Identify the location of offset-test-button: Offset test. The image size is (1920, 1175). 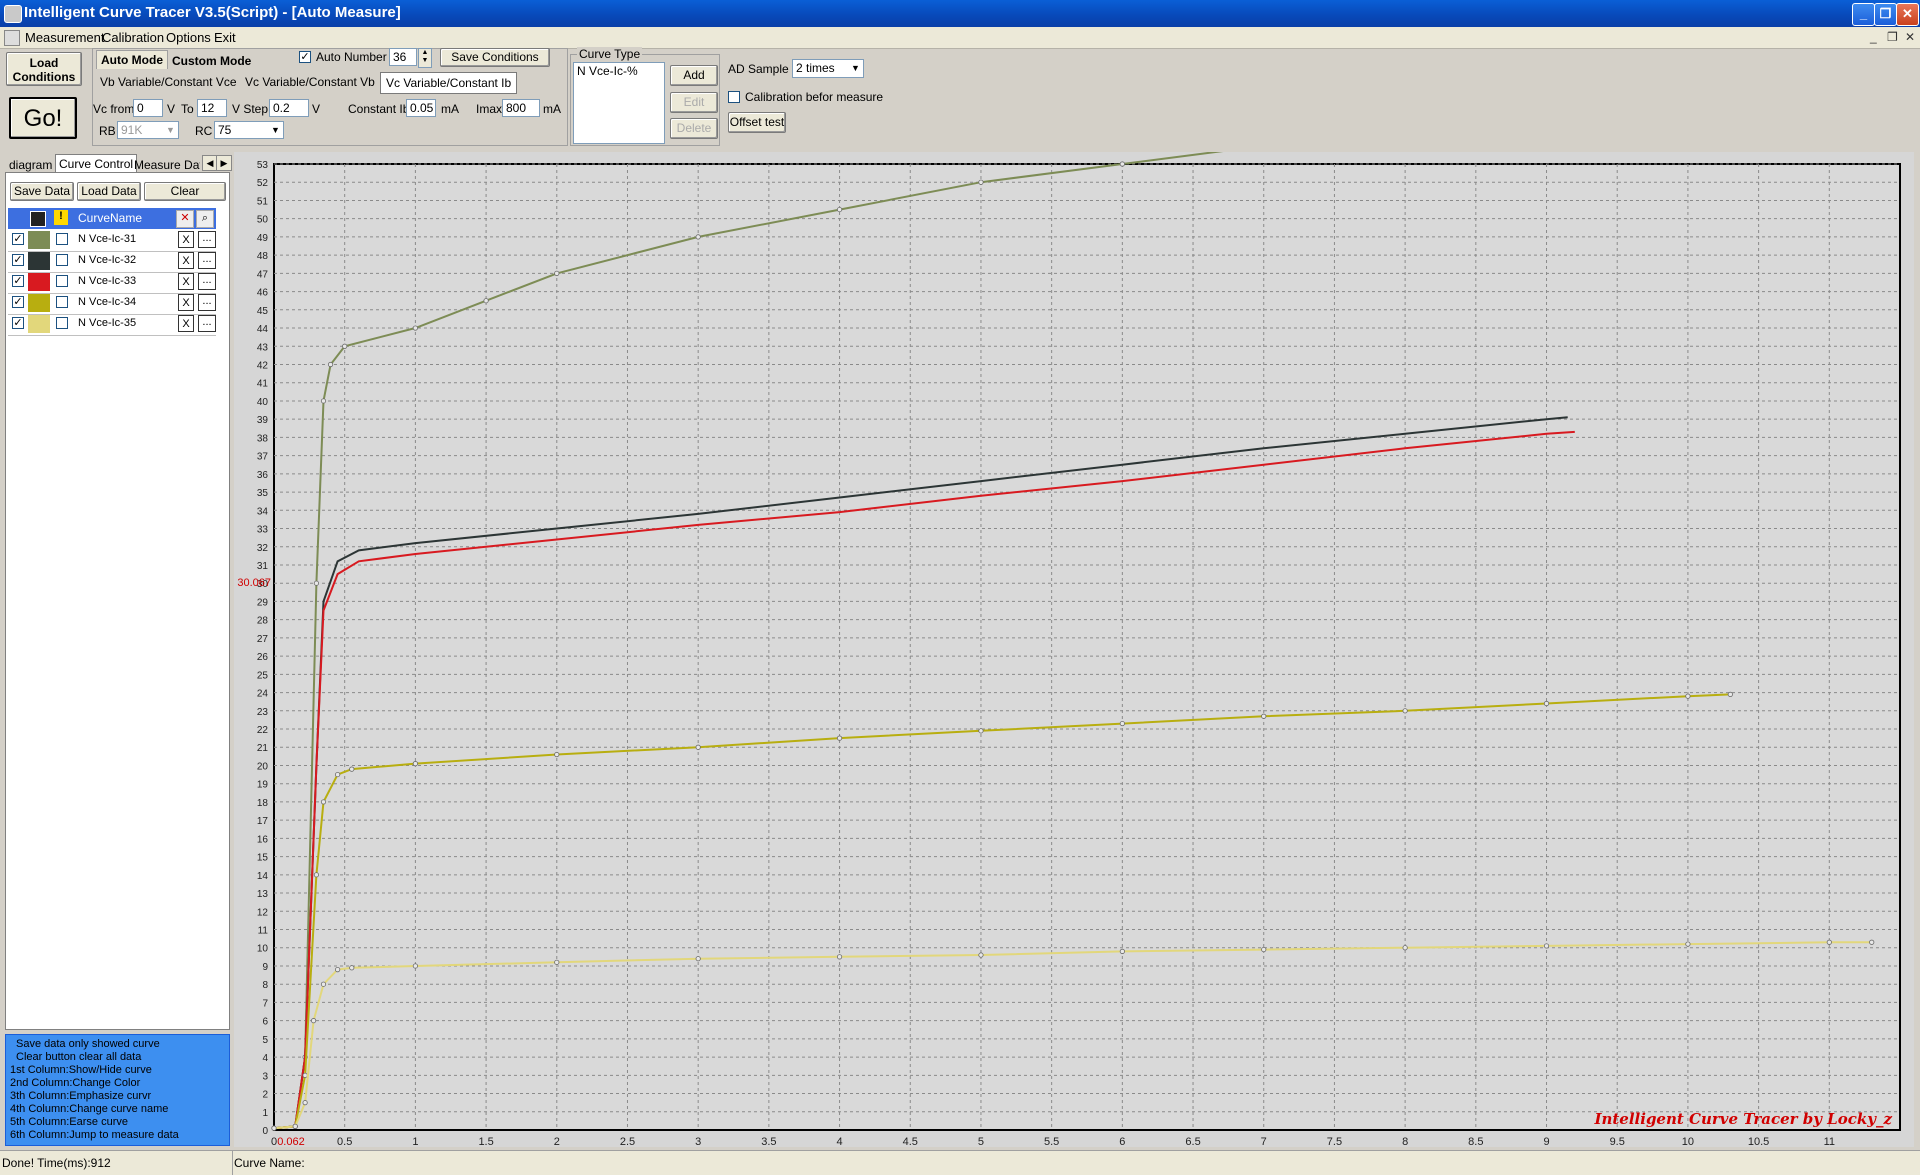
(757, 122).